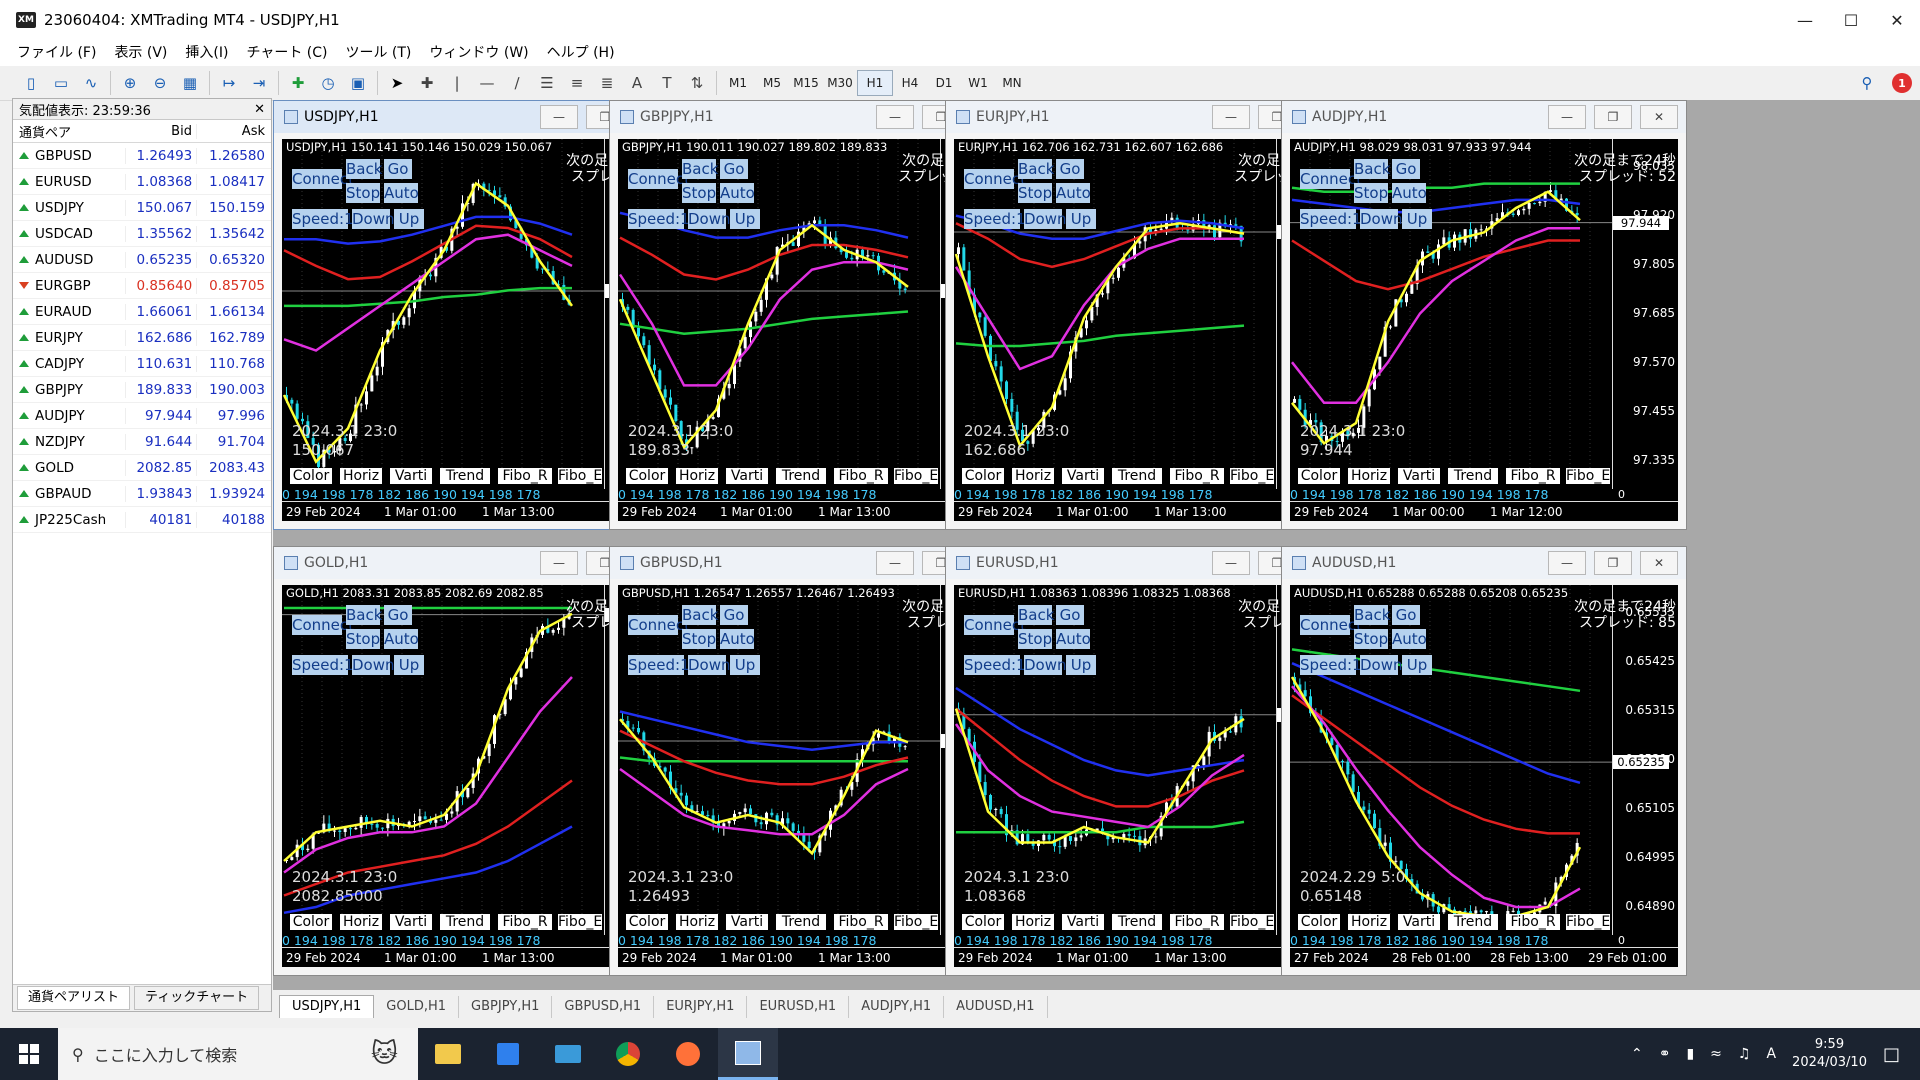 The height and width of the screenshot is (1080, 1920). What do you see at coordinates (738, 83) in the screenshot?
I see `timeframe-m1: M1` at bounding box center [738, 83].